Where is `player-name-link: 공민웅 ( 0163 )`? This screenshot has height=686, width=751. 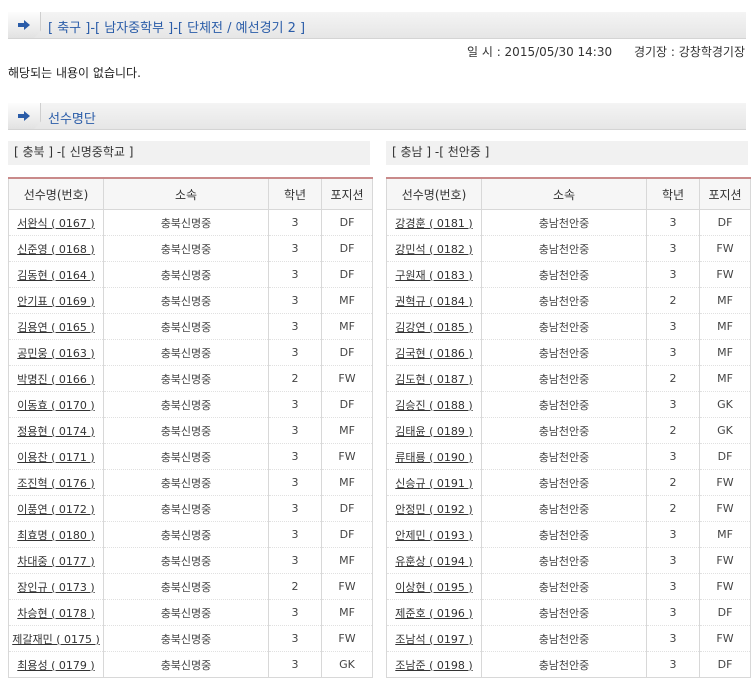 player-name-link: 공민웅 ( 0163 ) is located at coordinates (55, 353).